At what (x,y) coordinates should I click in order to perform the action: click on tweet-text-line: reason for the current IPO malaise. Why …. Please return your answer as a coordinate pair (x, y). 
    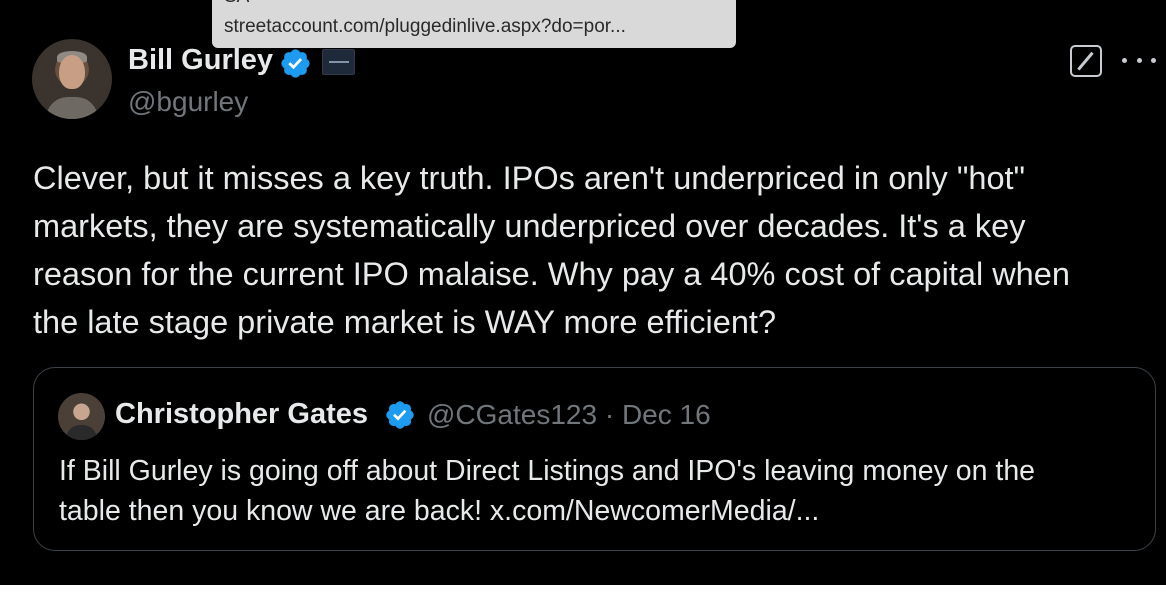
    Looking at the image, I should click on (551, 274).